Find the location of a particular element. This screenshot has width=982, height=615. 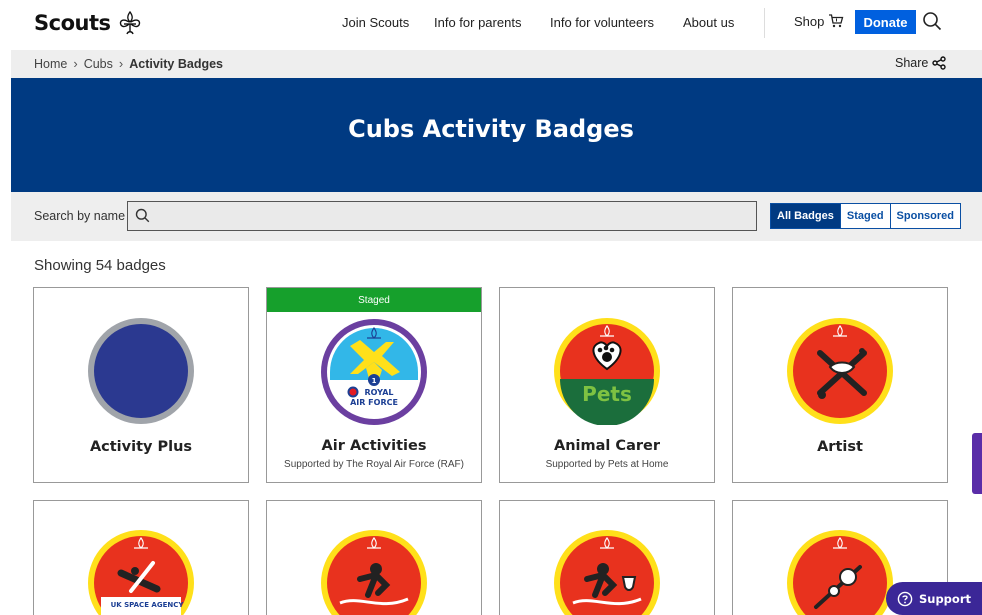

badge-name: Animal Carer is located at coordinates (607, 446).